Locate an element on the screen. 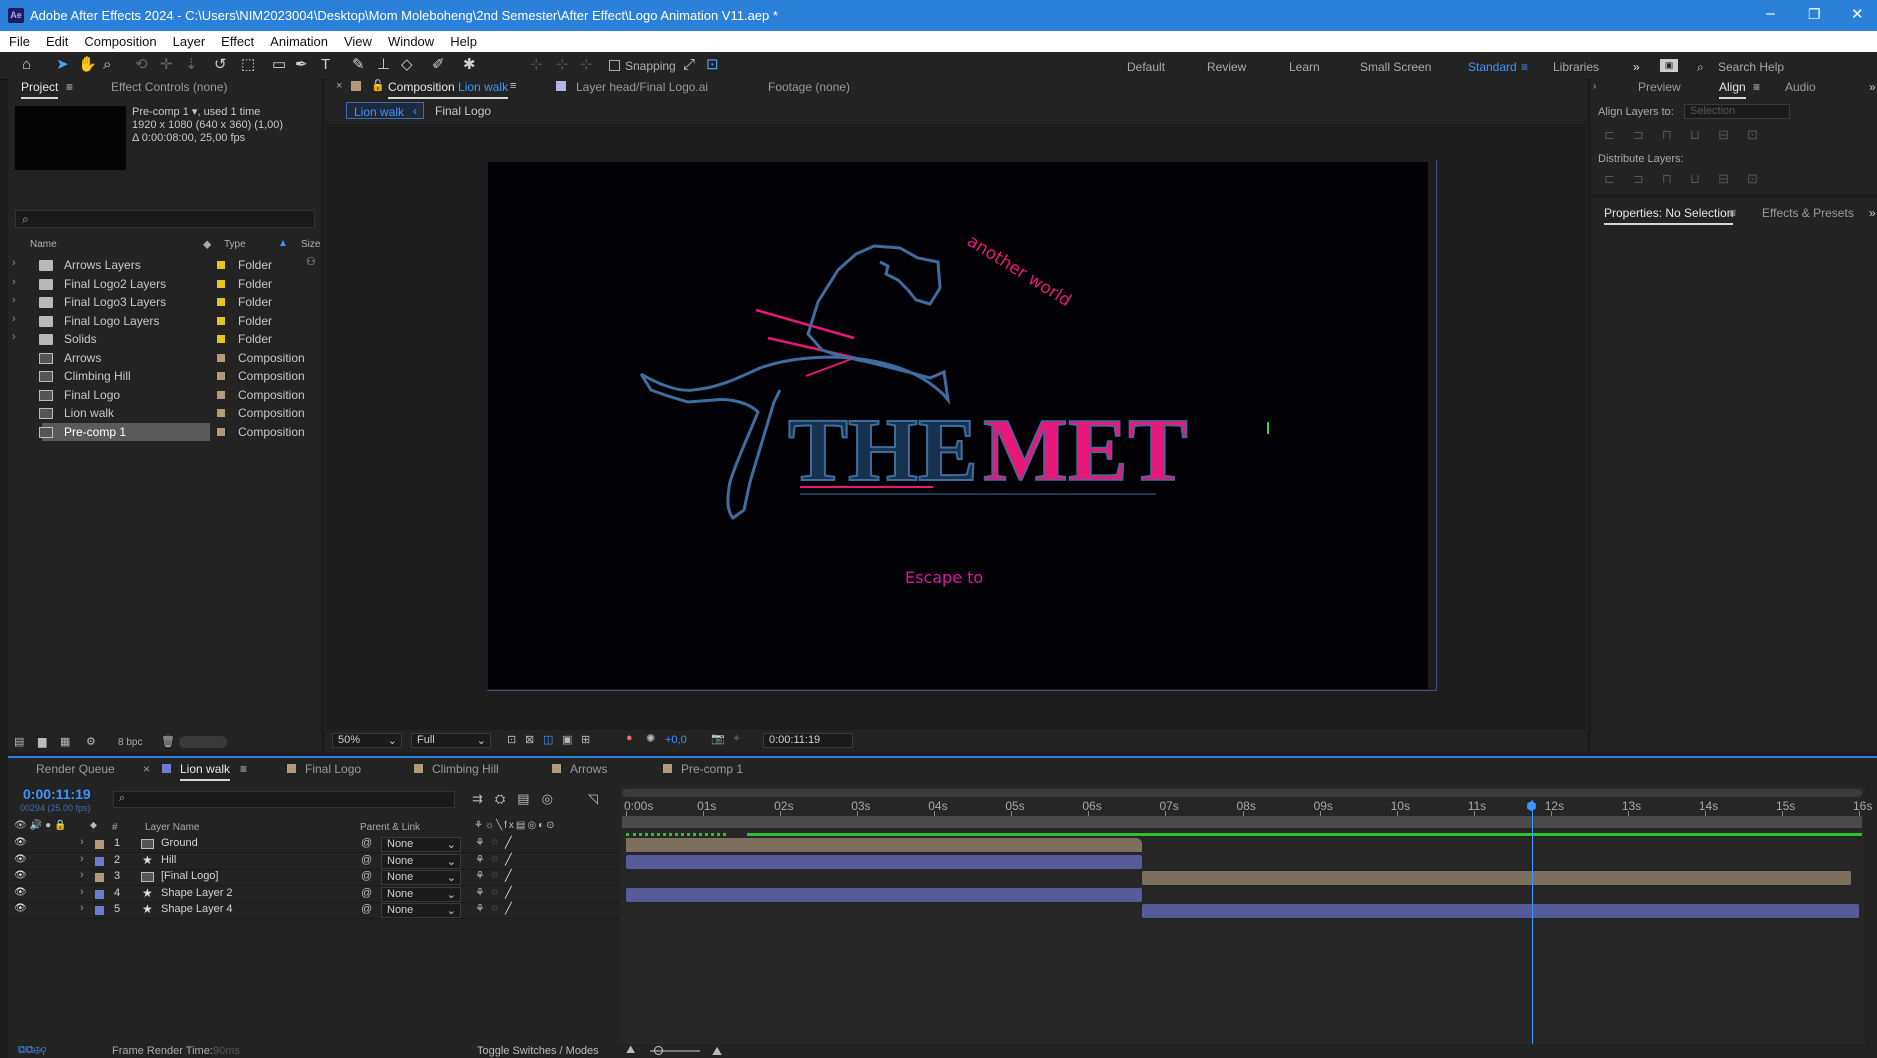 Image resolution: width=1877 pixels, height=1058 pixels. selection-tool-icon: ➤ is located at coordinates (62, 65).